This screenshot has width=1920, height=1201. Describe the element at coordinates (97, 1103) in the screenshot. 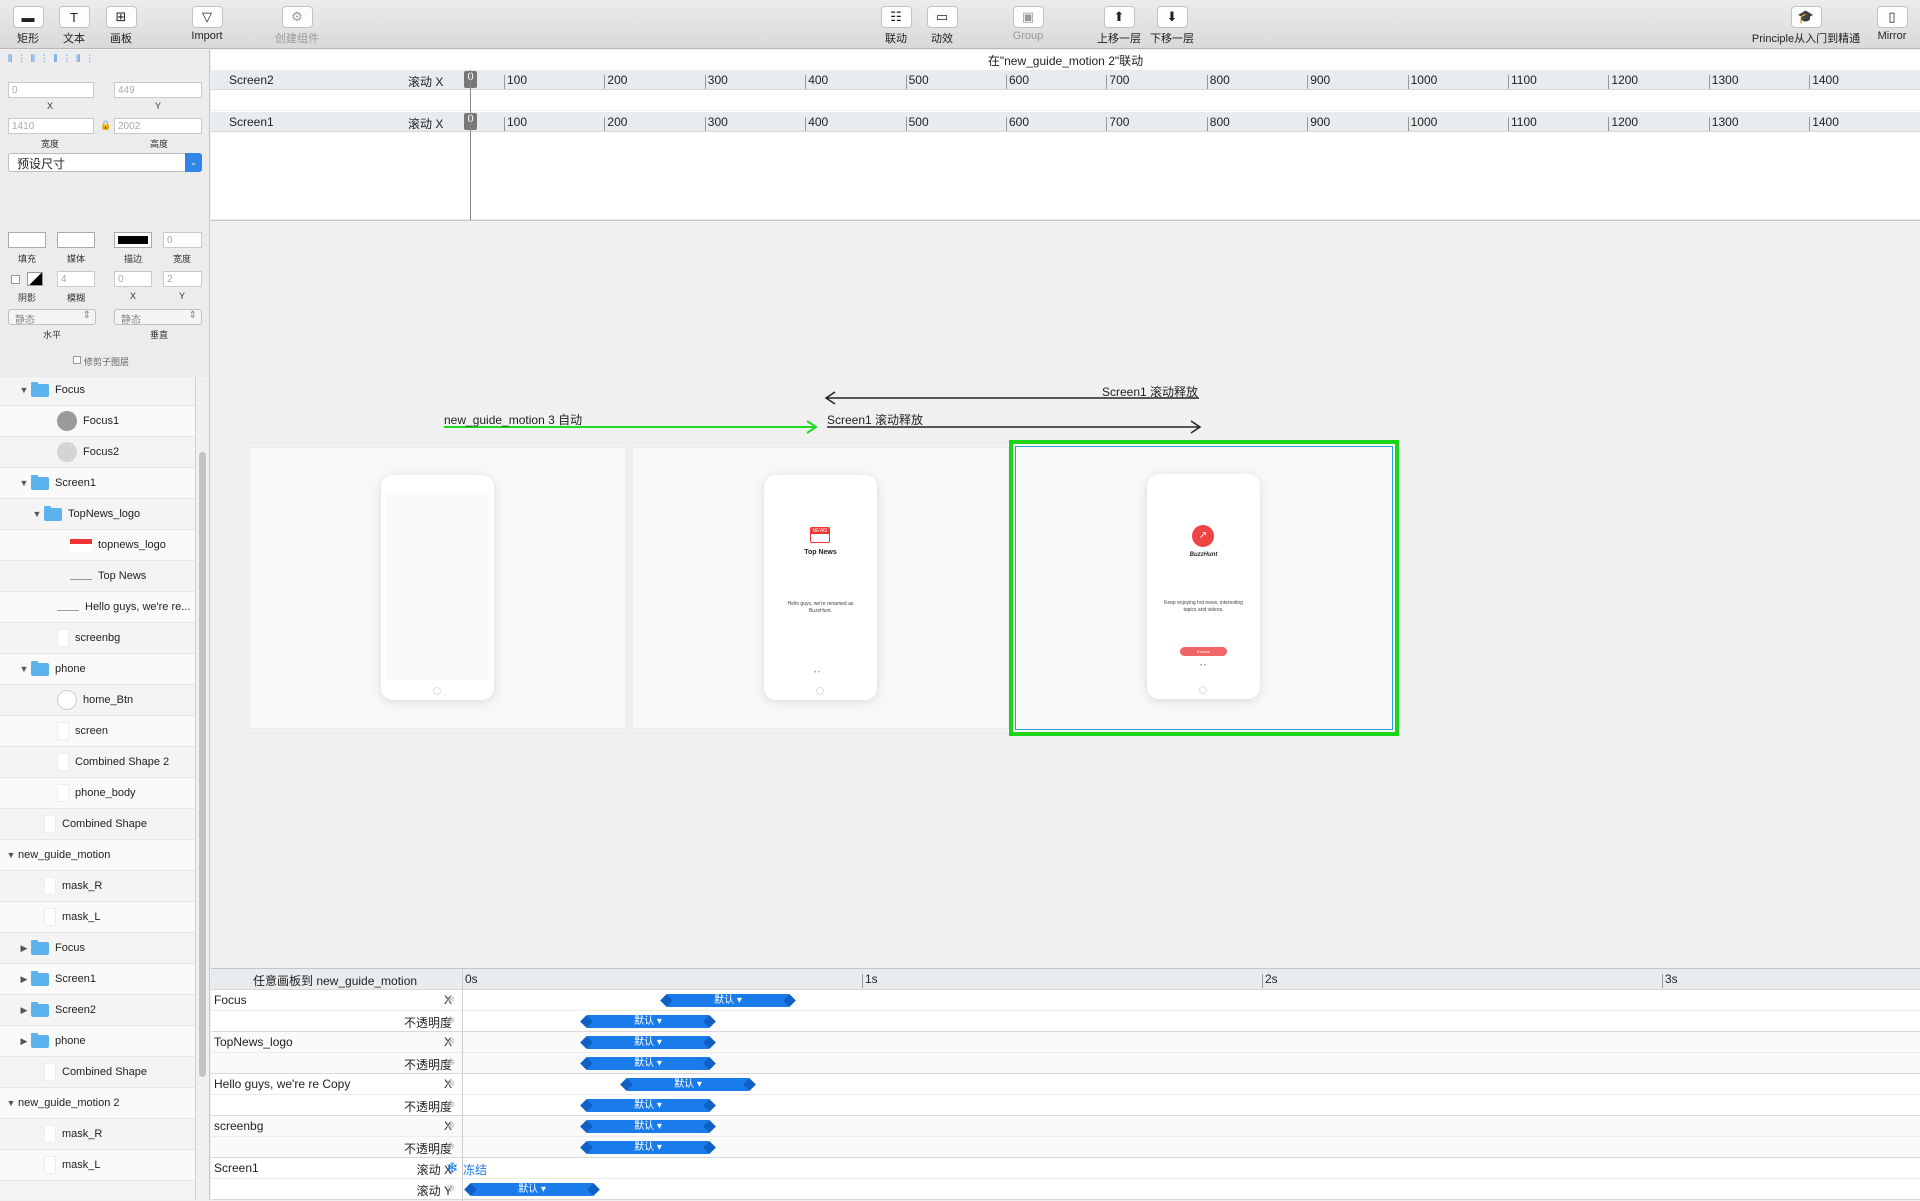

I see `layer-row: ▼ new_guide_motion 2` at that location.